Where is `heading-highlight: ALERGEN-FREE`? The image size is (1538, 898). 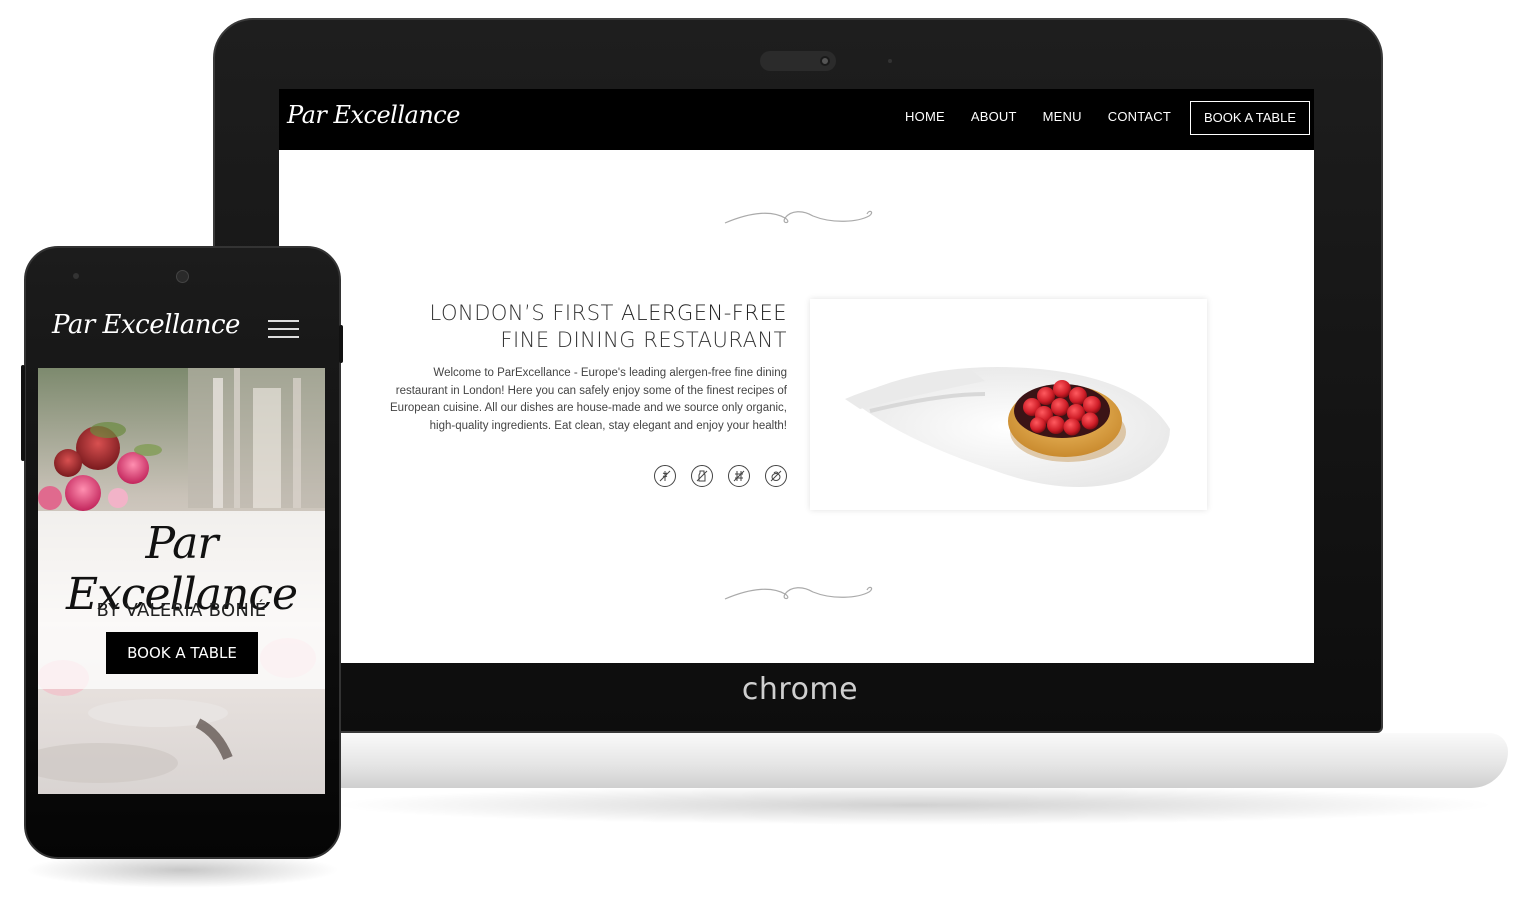 heading-highlight: ALERGEN-FREE is located at coordinates (704, 313).